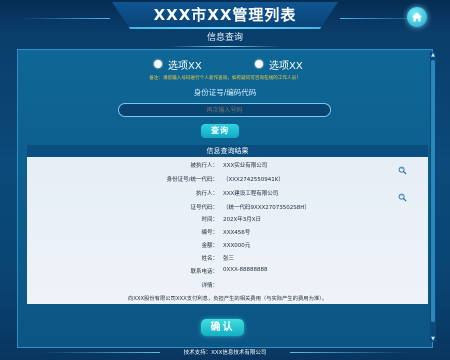 Image resolution: width=450 pixels, height=360 pixels. What do you see at coordinates (224, 38) in the screenshot?
I see `panel-title: 信息查询` at bounding box center [224, 38].